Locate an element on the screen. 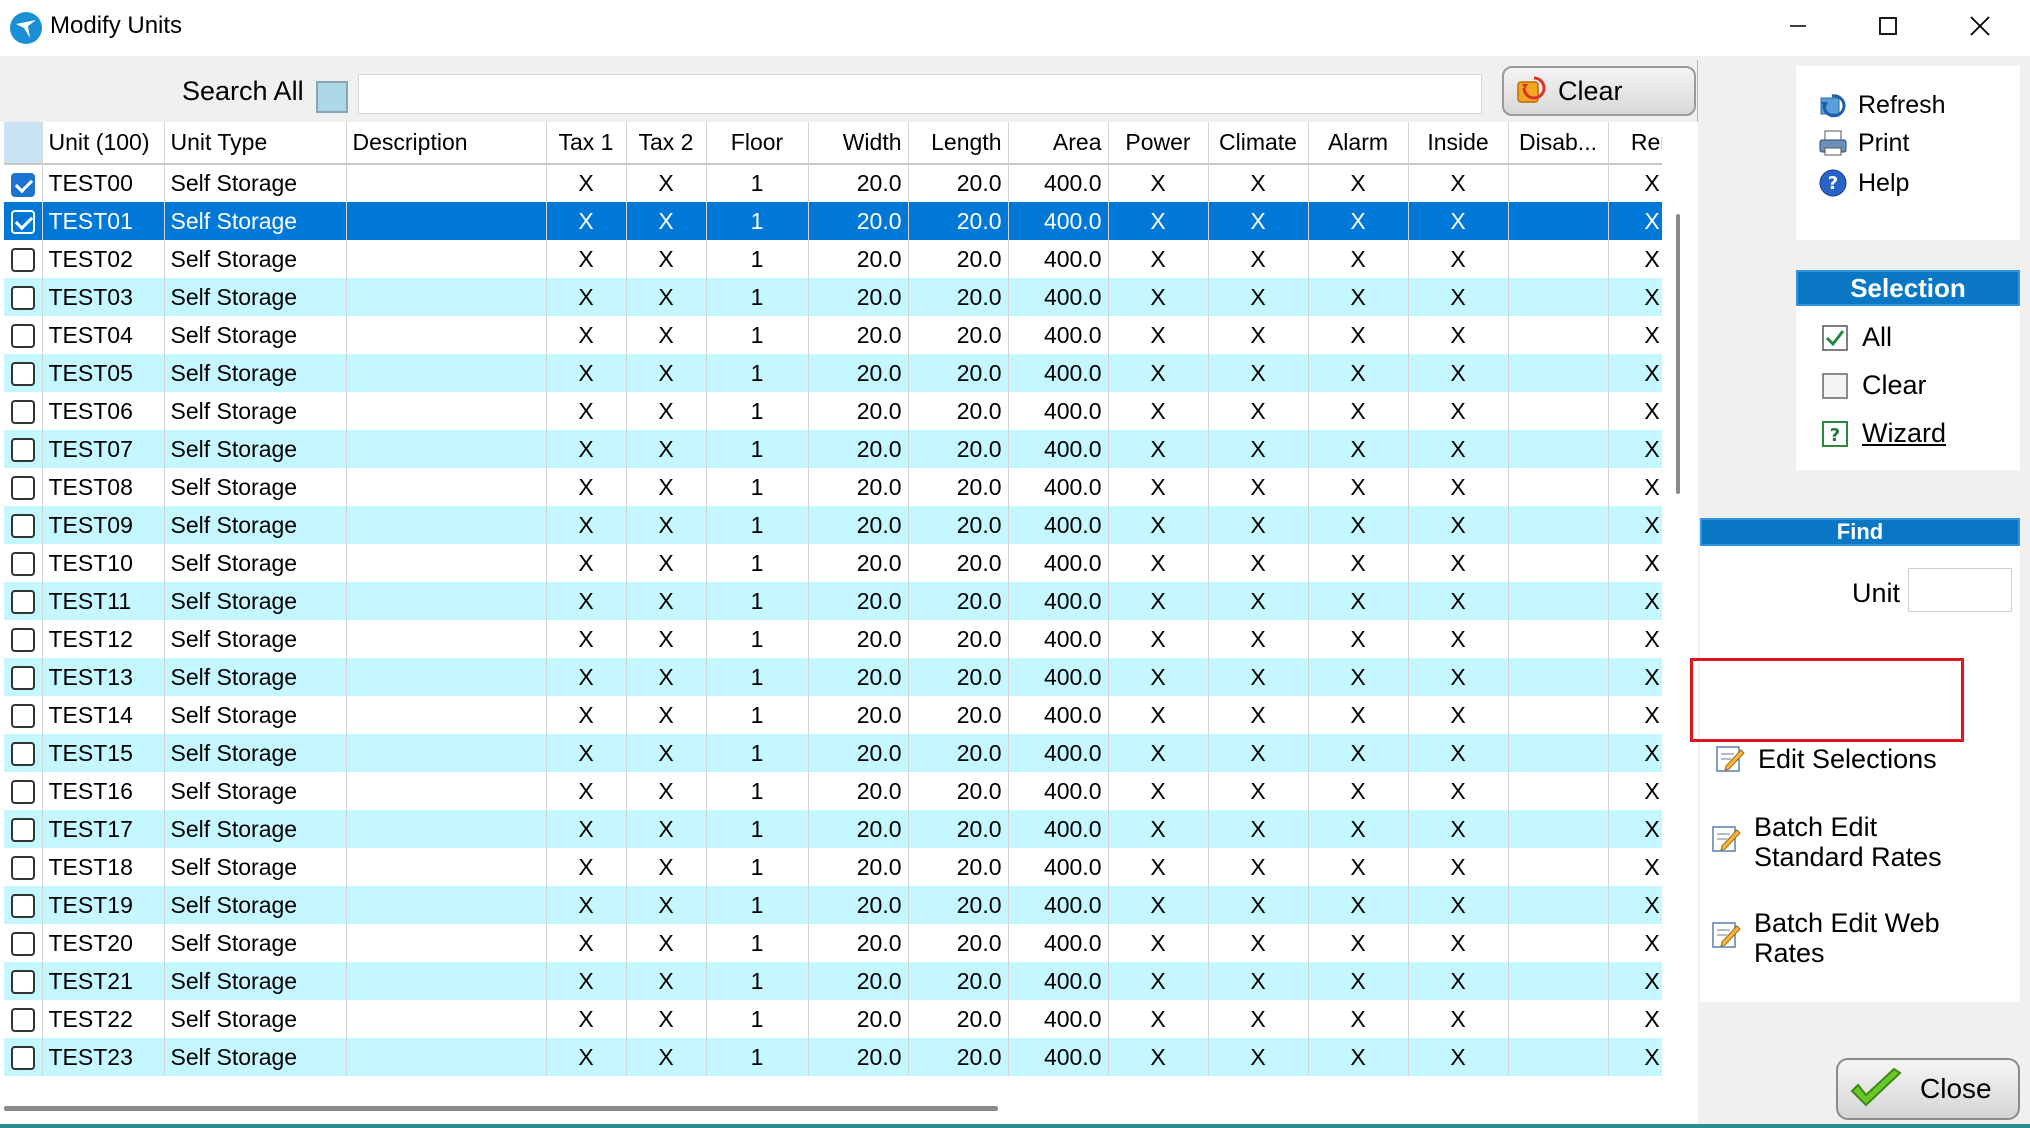  table-row: TEST07 Self Storage X X 1 20.0 20.0 400.0 X X X X X is located at coordinates (833, 449).